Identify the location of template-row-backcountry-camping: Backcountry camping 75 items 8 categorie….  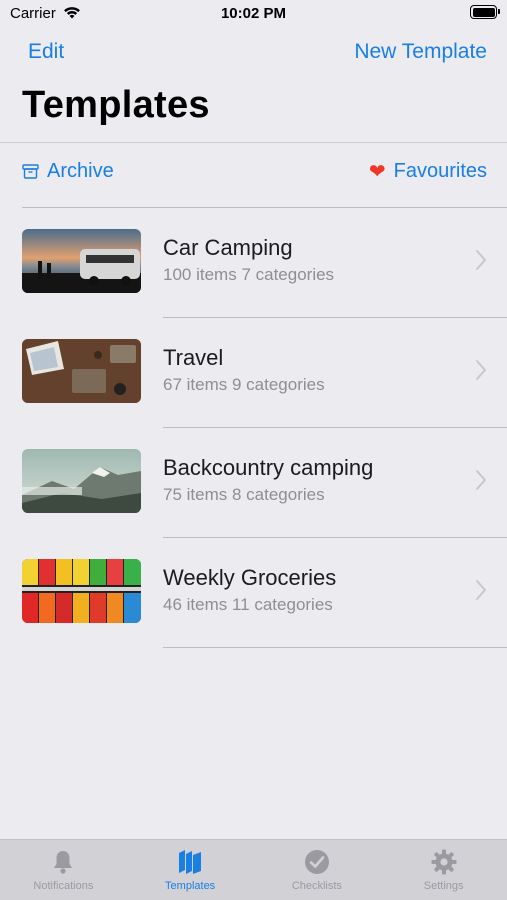
(253, 483).